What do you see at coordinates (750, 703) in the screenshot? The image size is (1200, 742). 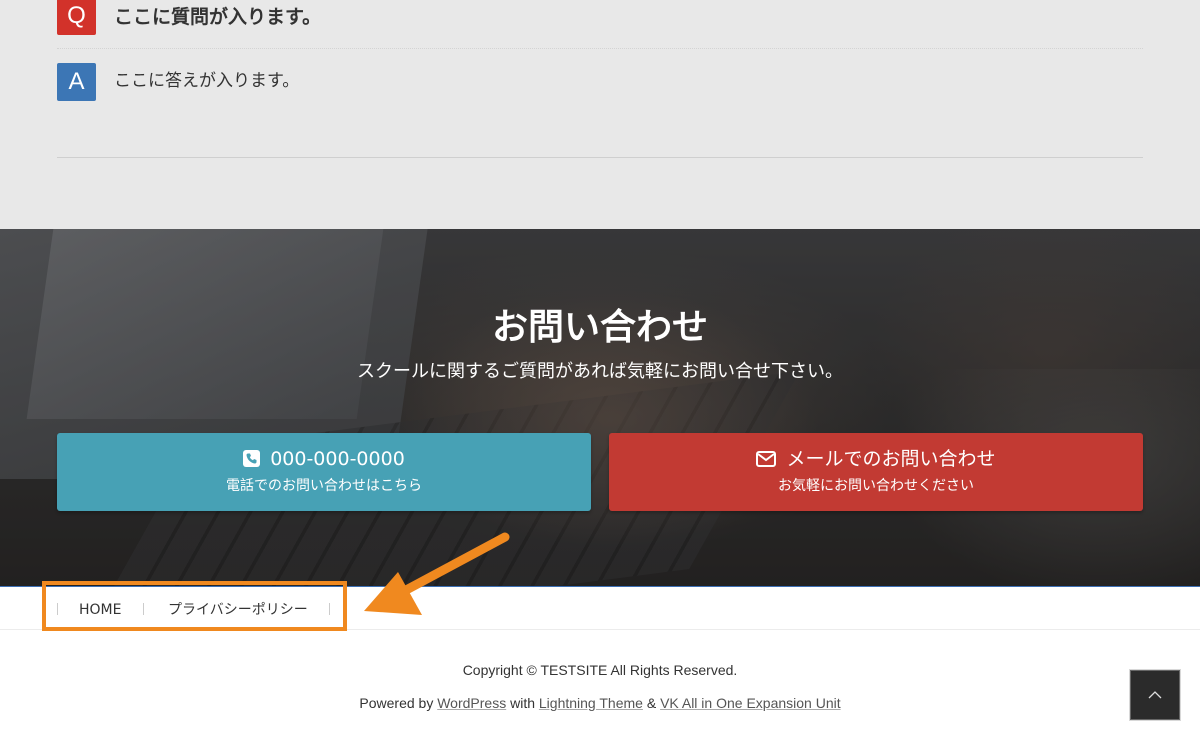 I see `vk-expansion-unit-link: VK All in One Expansion Unit` at bounding box center [750, 703].